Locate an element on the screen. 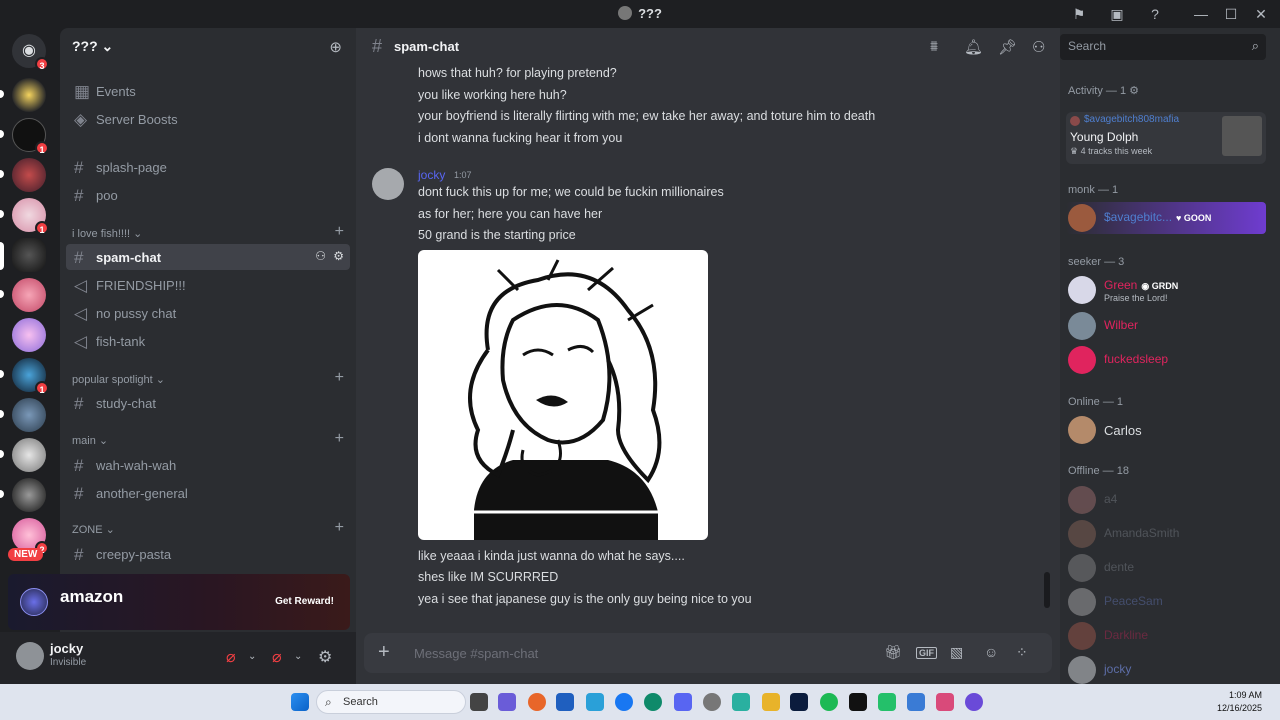 The height and width of the screenshot is (720, 1280). invite-icon: ⊕ is located at coordinates (335, 47).